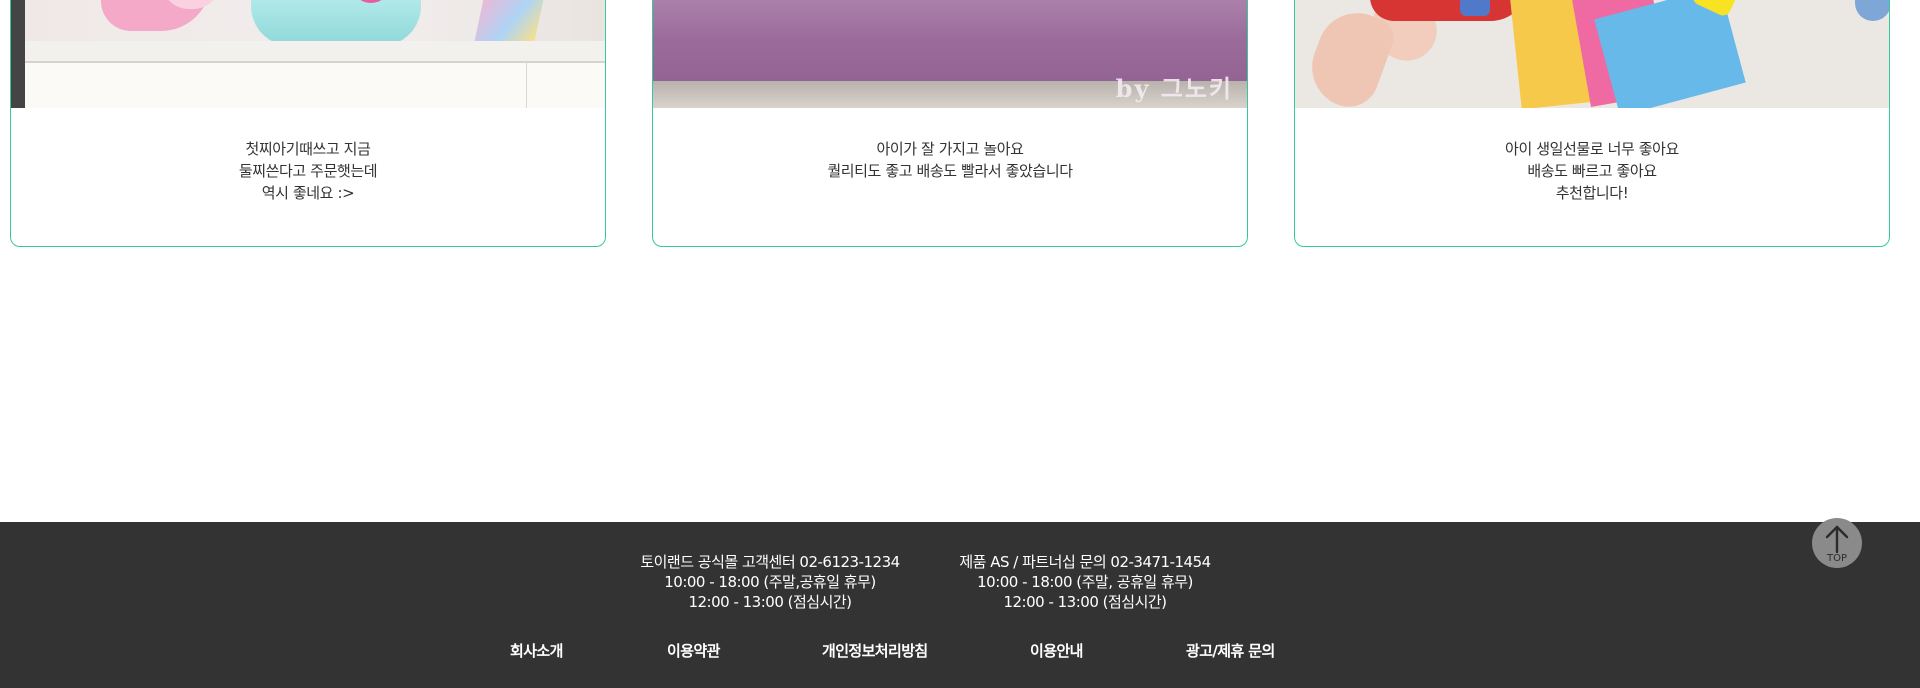 This screenshot has width=1920, height=688. I want to click on review-card: 첫찌아기때쓰고 지금 둘찌쓴다고 주문햇는데 역시 좋네요 :>, so click(308, 123).